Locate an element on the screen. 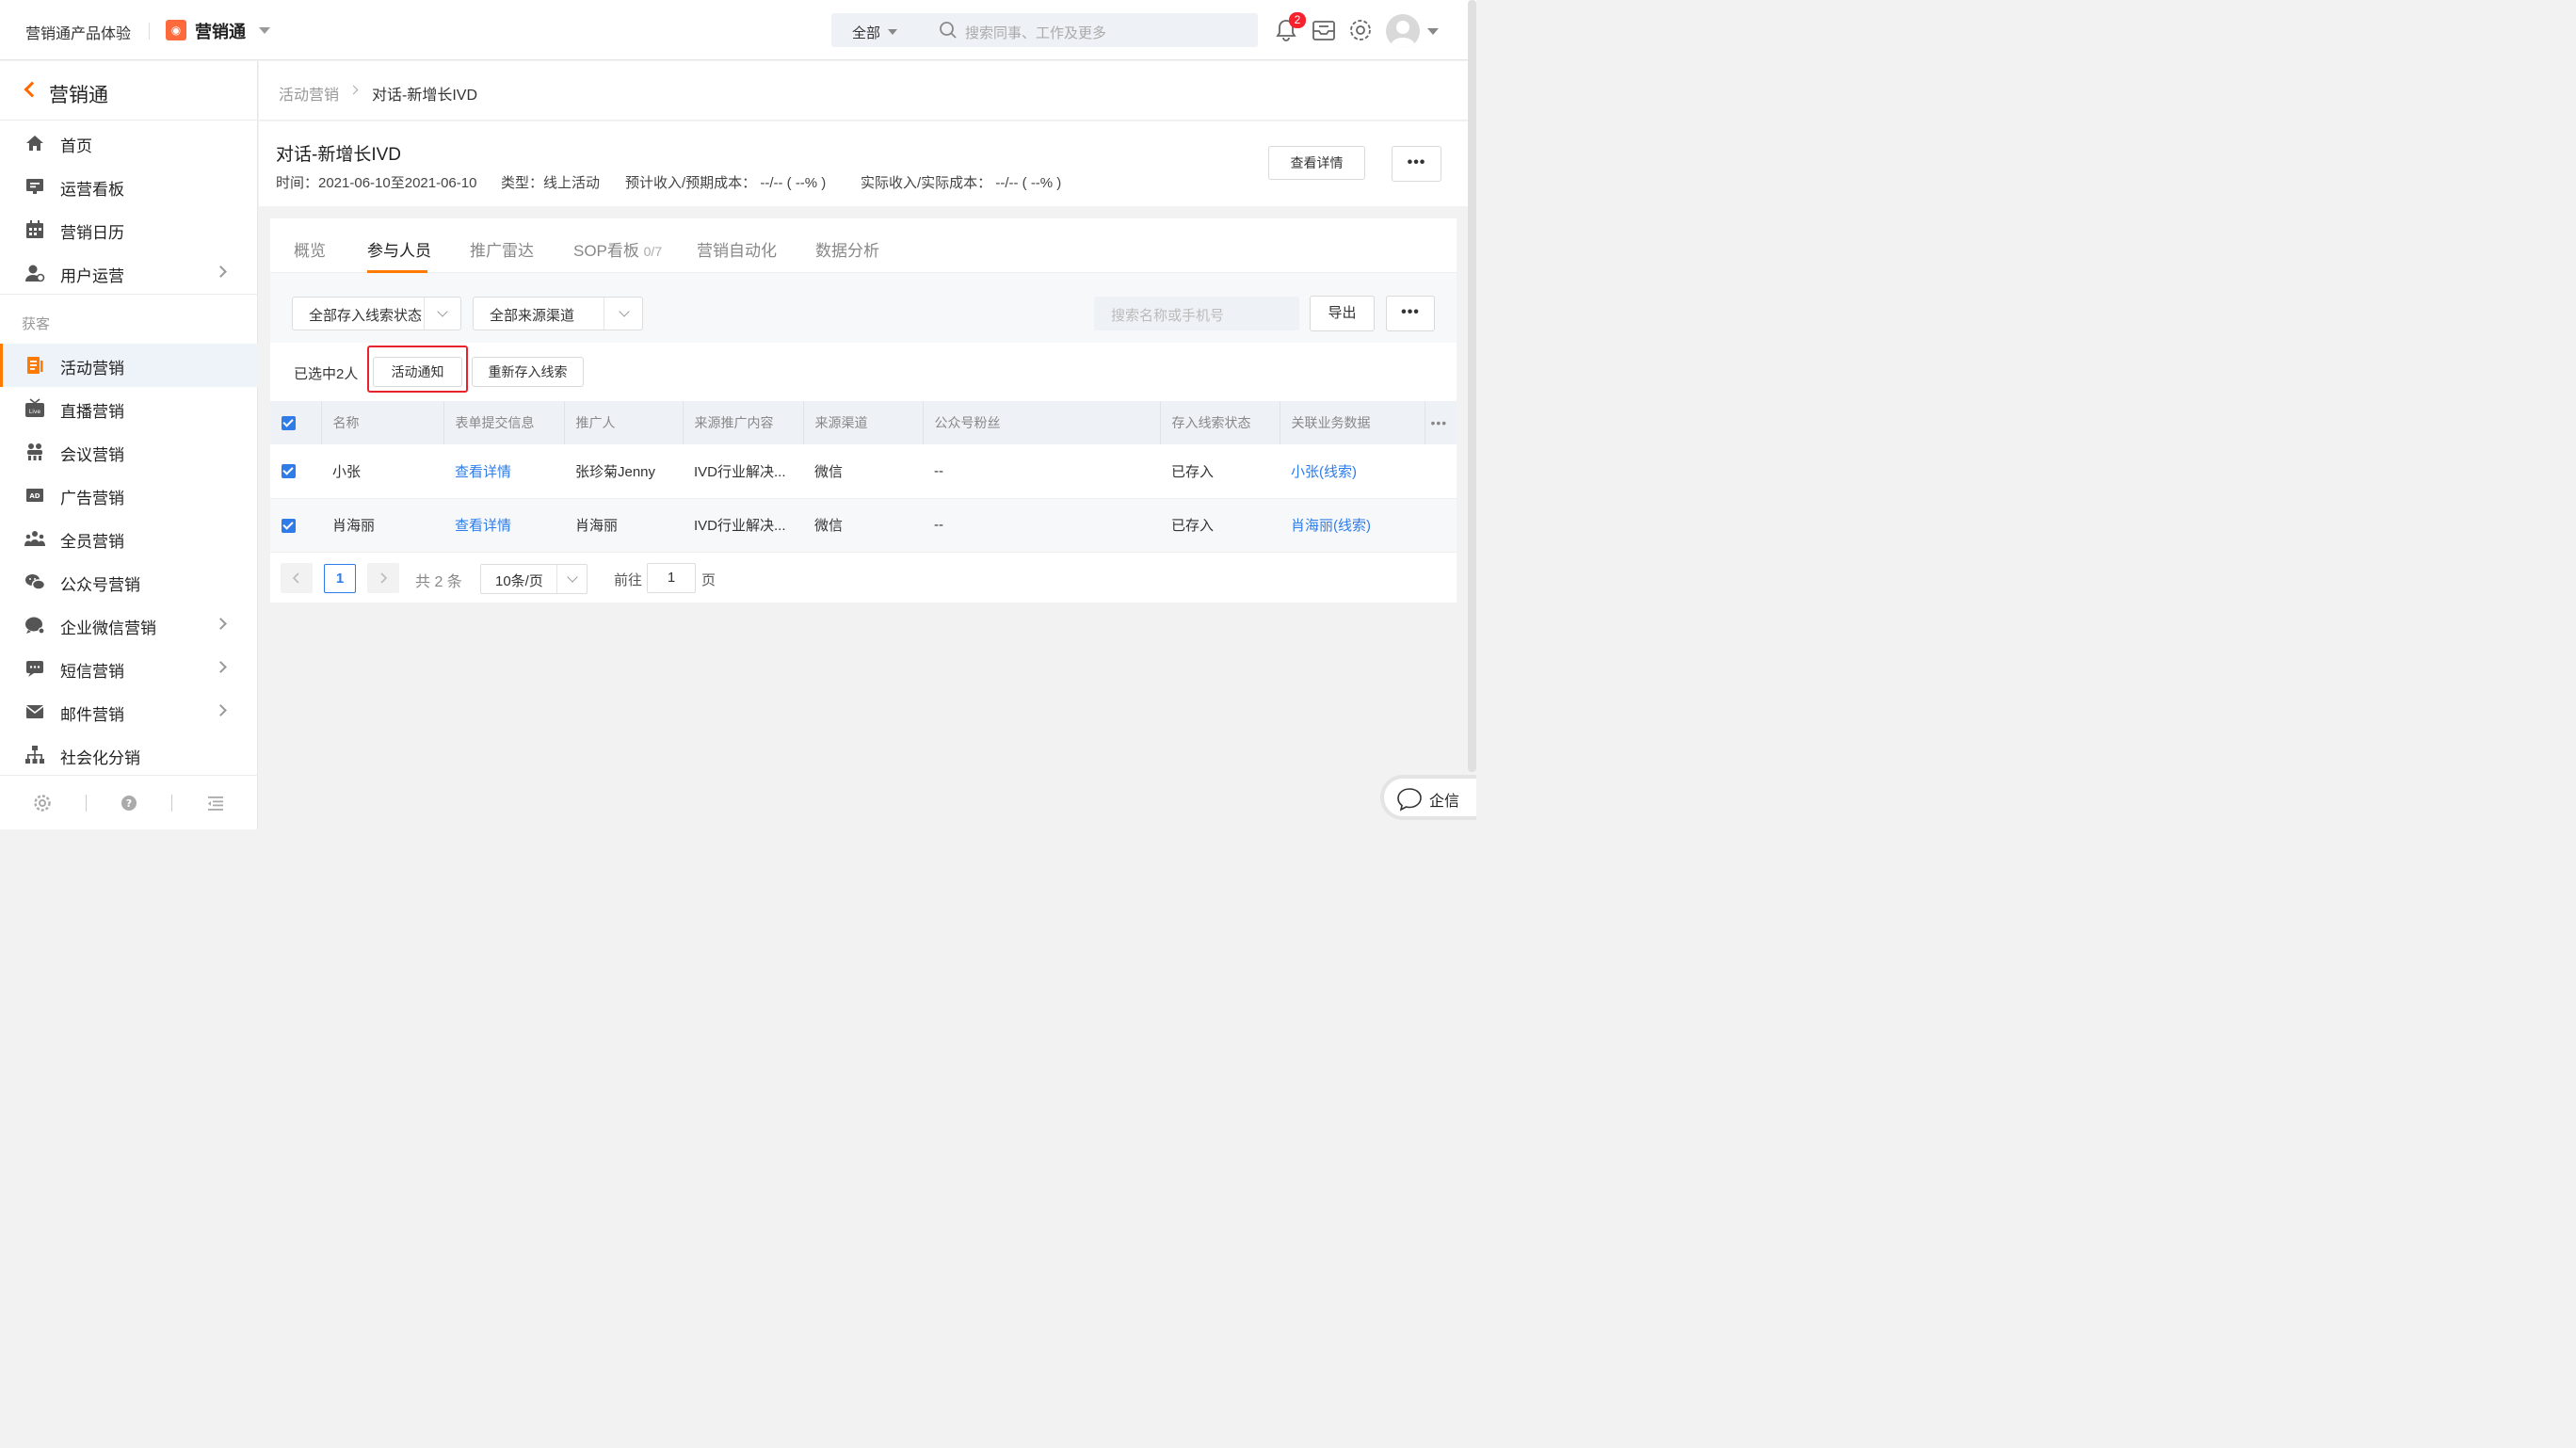  selection-bar: 已选中2人 活动通知 重新存入线索 is located at coordinates (863, 372).